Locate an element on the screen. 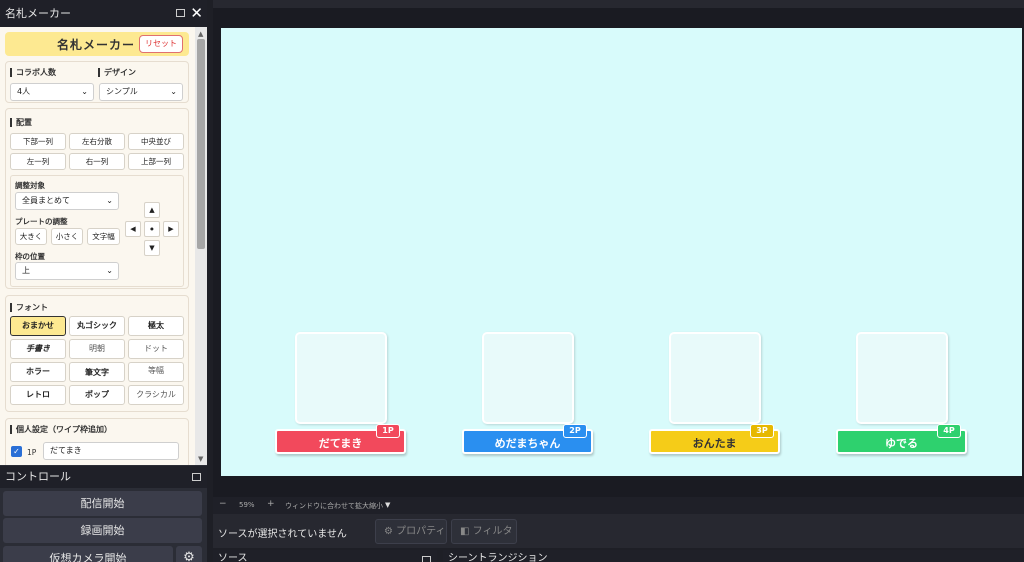 Image resolution: width=1024 pixels, height=562 pixels. wipe-frame-4p is located at coordinates (902, 378).